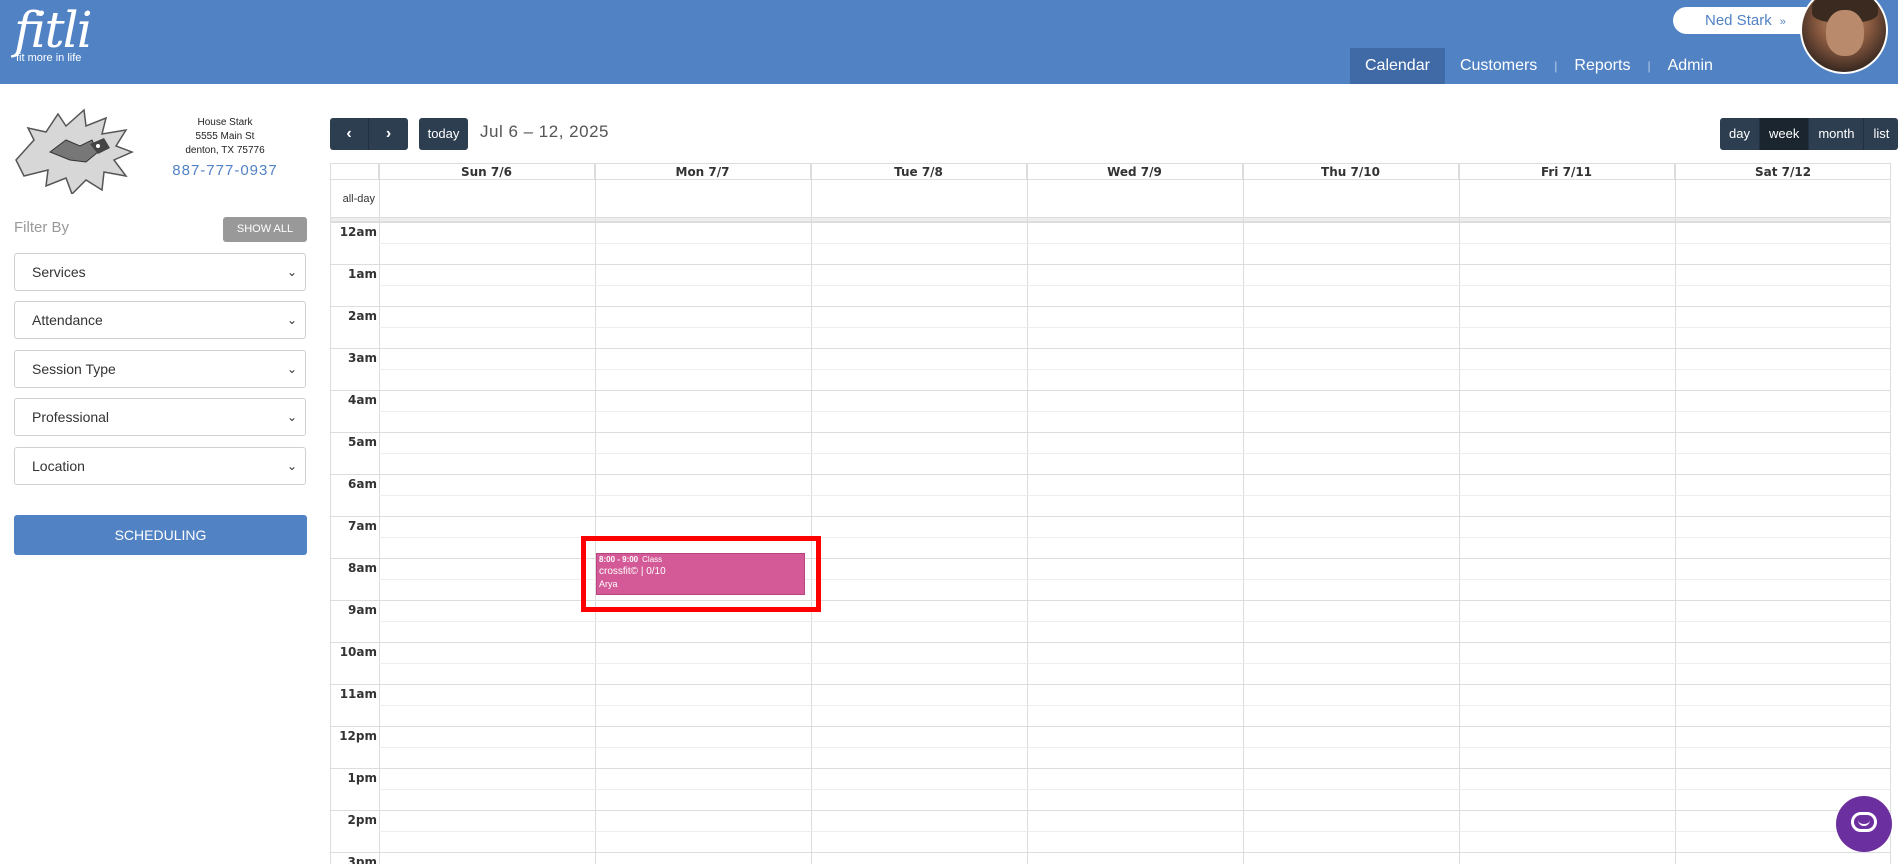 The height and width of the screenshot is (864, 1898). What do you see at coordinates (71, 417) in the screenshot?
I see `professional-select-value: Professional` at bounding box center [71, 417].